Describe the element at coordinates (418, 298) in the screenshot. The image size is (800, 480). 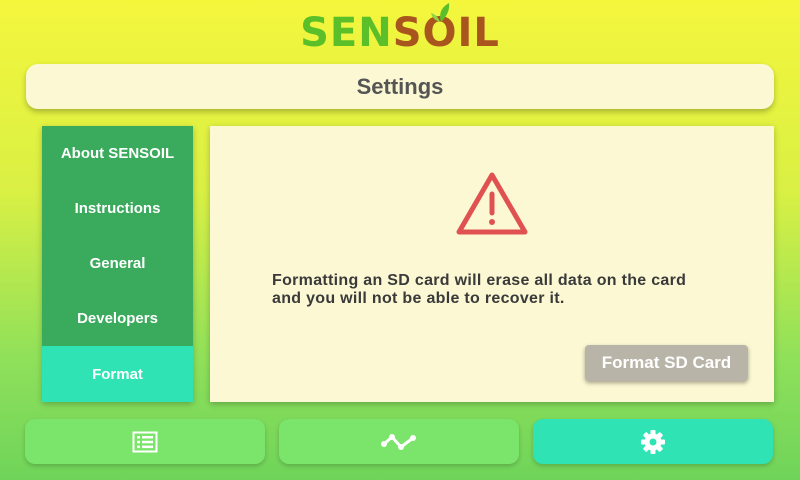
I see `warning-line-2: and you will not be able to recover it.` at that location.